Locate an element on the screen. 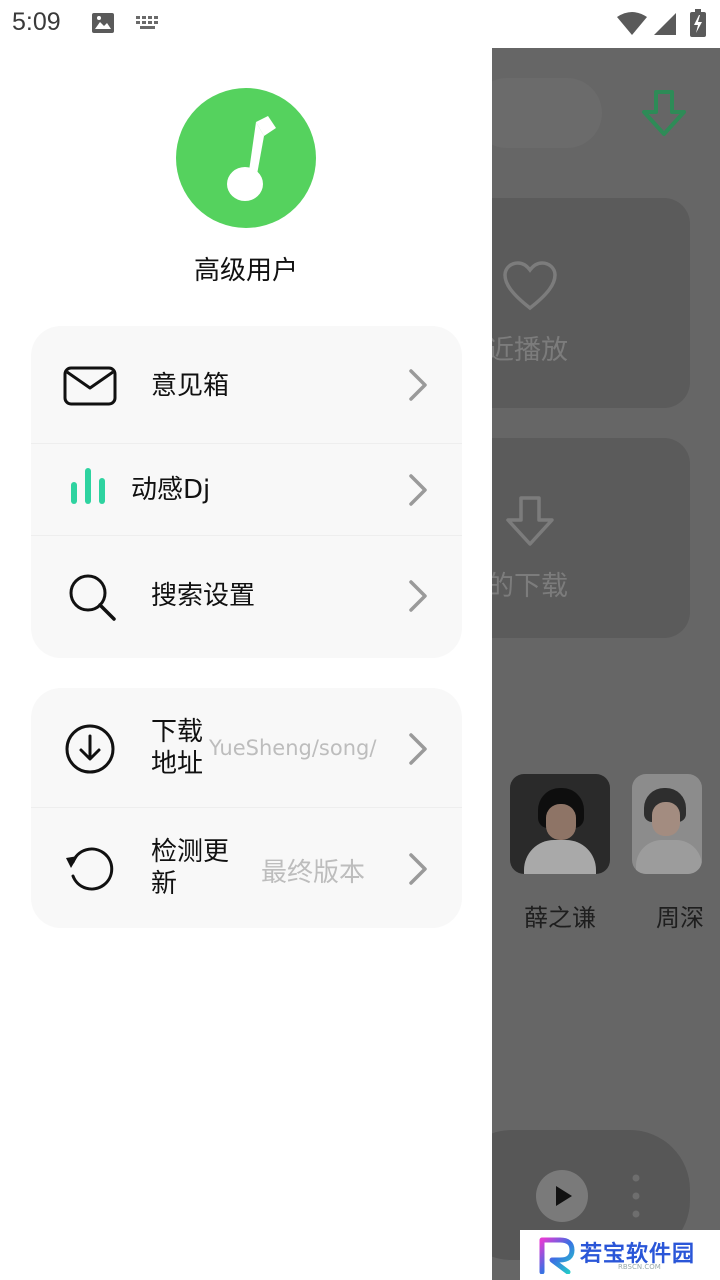 This screenshot has width=720, height=1280. menu-label: 检测更新 is located at coordinates (190, 868).